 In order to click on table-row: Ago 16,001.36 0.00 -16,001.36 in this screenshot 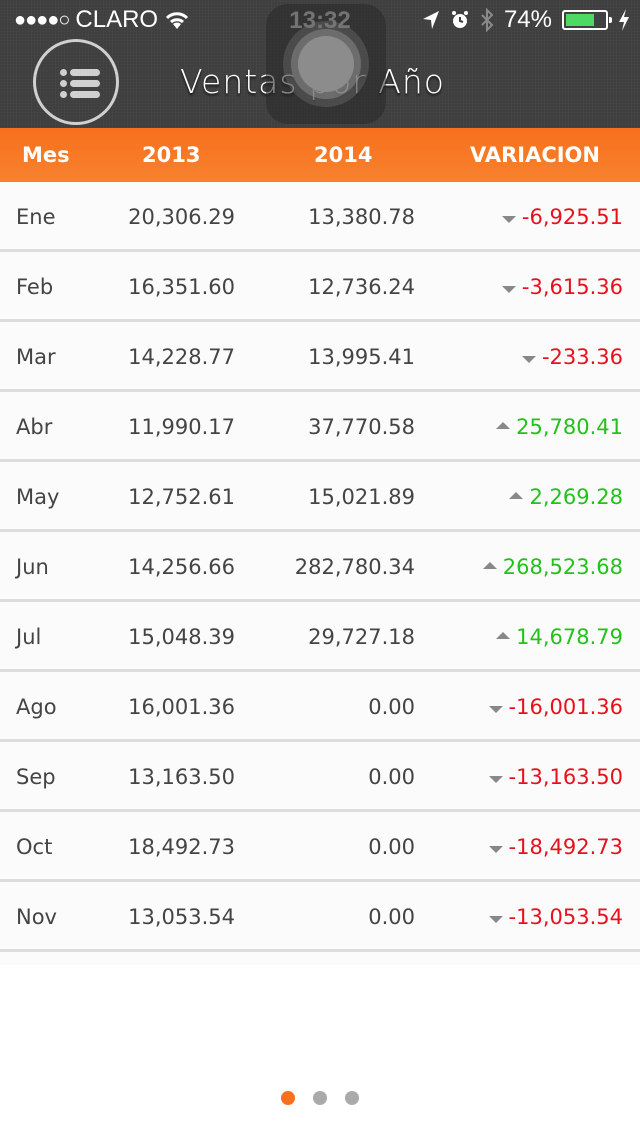, I will do `click(320, 707)`.